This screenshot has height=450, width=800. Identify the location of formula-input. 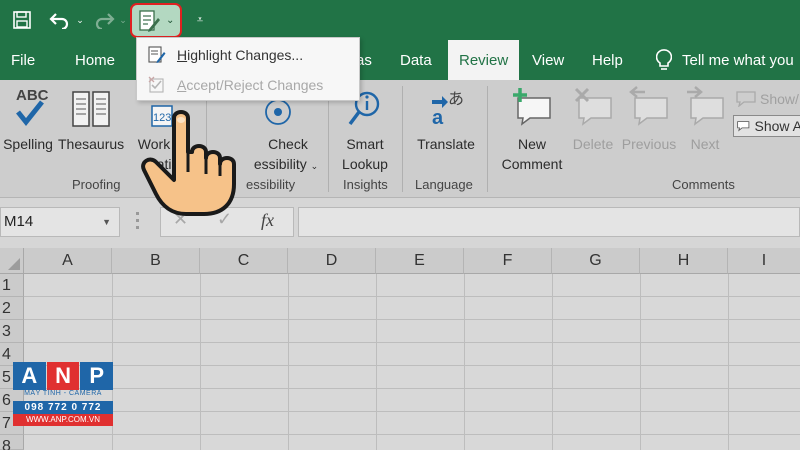
(549, 222).